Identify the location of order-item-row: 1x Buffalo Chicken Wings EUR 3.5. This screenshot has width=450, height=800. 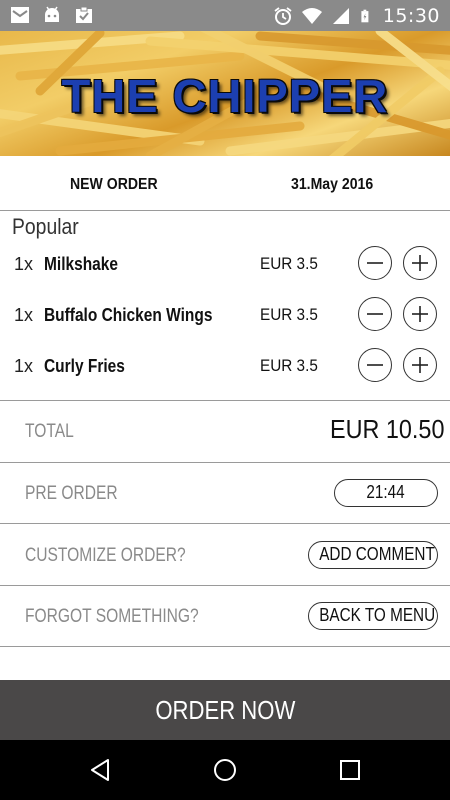
(225, 315).